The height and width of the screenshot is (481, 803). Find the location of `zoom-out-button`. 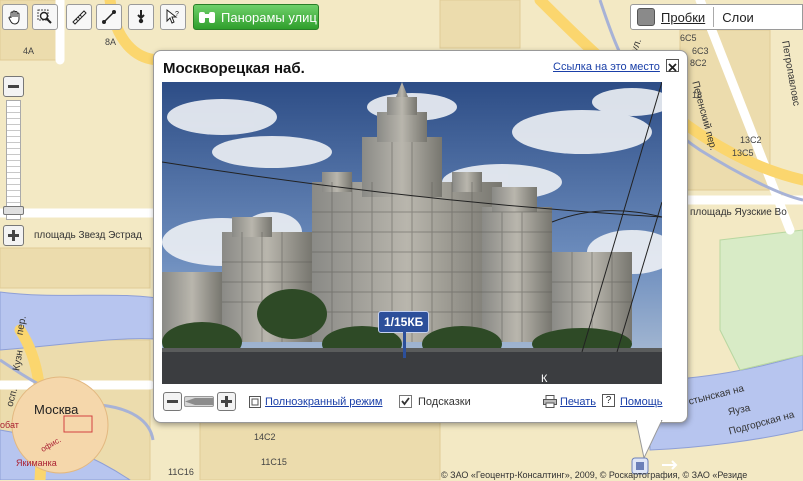

zoom-out-button is located at coordinates (13, 86).